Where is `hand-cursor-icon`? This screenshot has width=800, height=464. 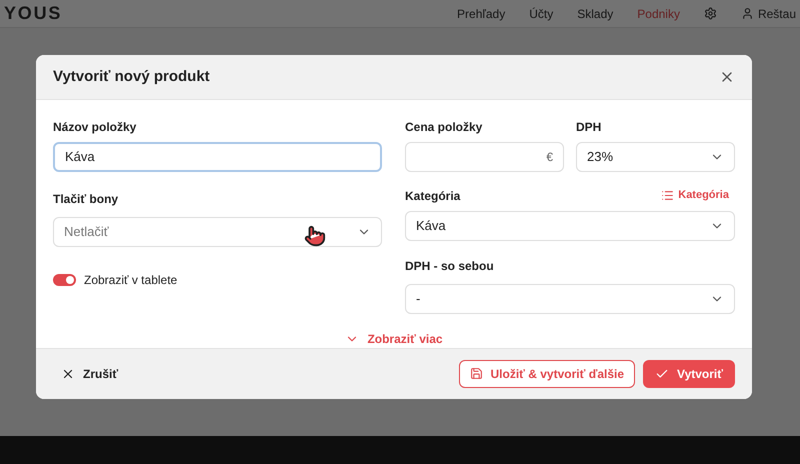 hand-cursor-icon is located at coordinates (315, 235).